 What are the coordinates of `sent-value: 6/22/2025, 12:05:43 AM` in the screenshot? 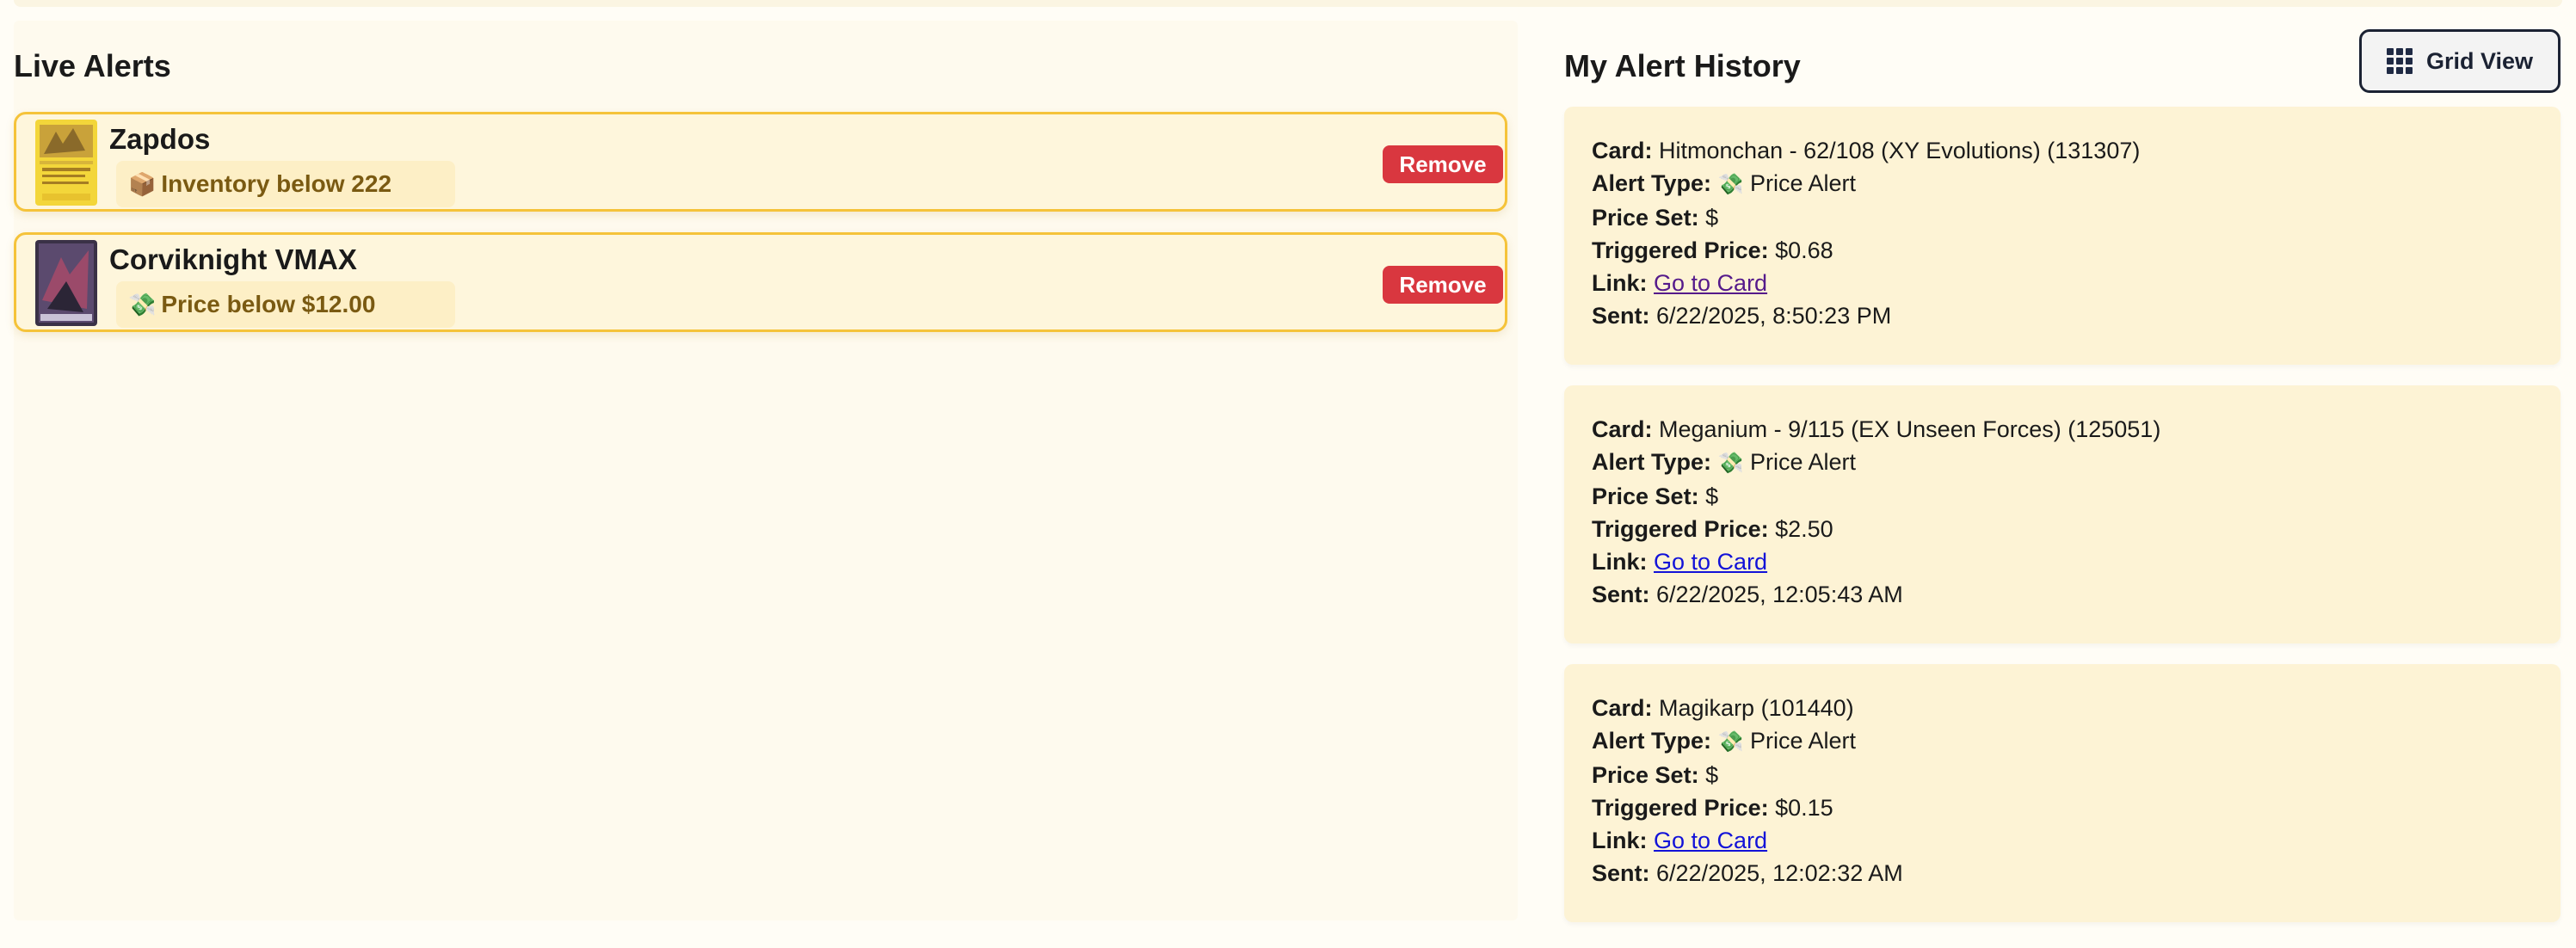 It's located at (1779, 594).